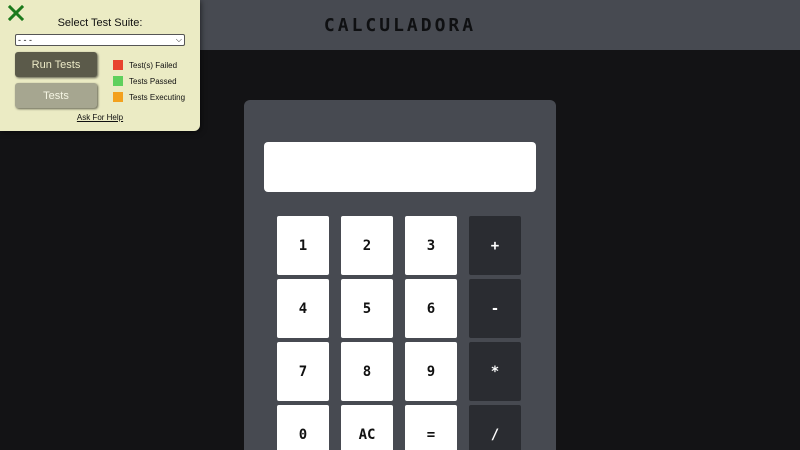 The height and width of the screenshot is (450, 800). What do you see at coordinates (157, 97) in the screenshot?
I see `legend-label: Tests Executing` at bounding box center [157, 97].